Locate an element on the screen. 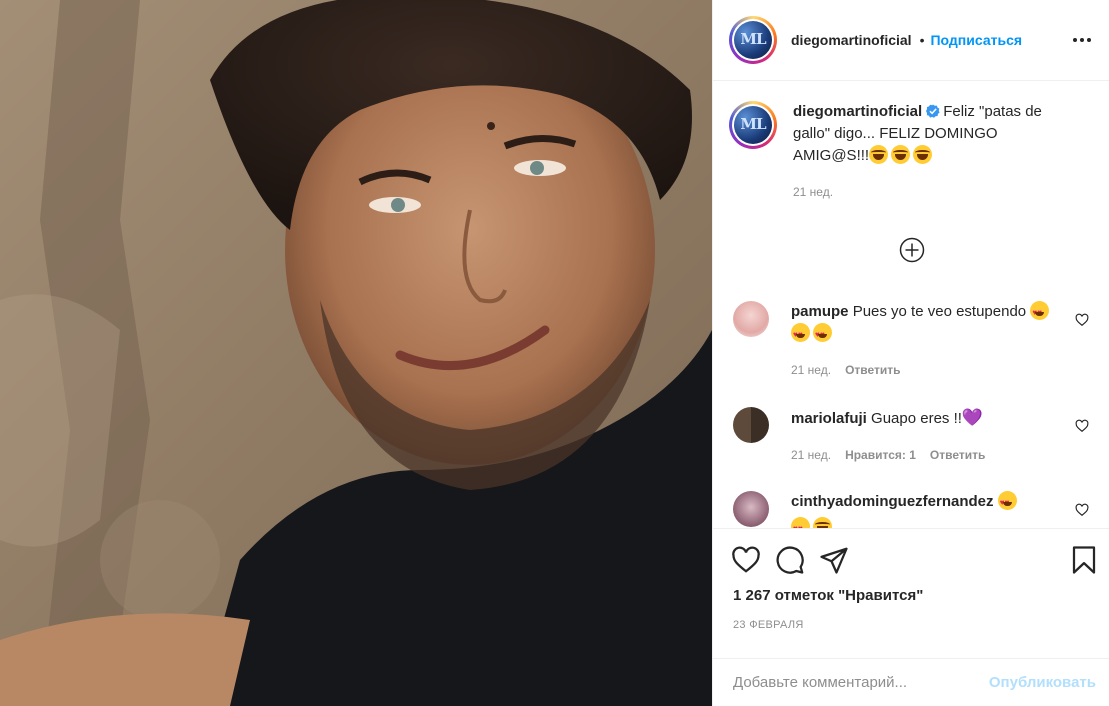 Image resolution: width=1109 pixels, height=706 pixels. follow-button: Подписаться is located at coordinates (976, 40).